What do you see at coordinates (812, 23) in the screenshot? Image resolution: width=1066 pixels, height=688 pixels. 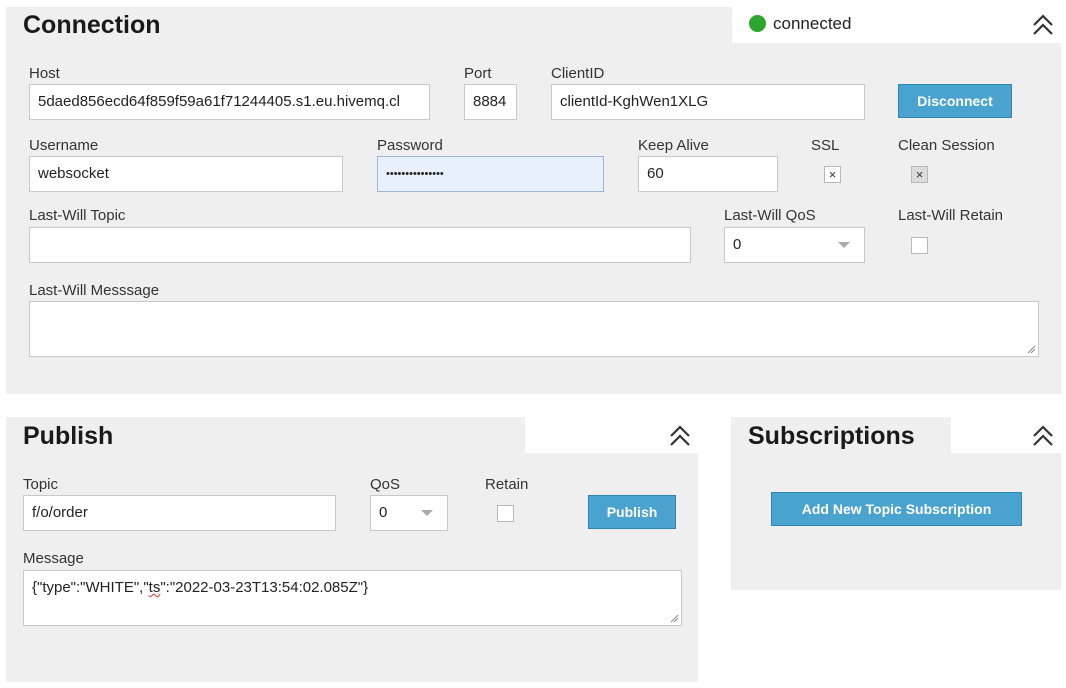 I see `connection-status: connected` at bounding box center [812, 23].